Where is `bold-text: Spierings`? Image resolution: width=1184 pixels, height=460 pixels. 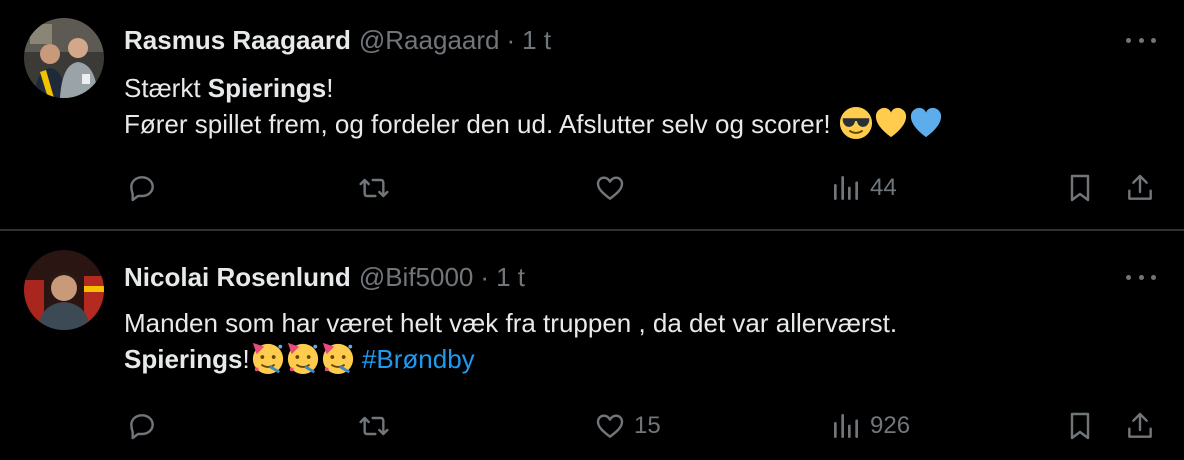 bold-text: Spierings is located at coordinates (267, 88).